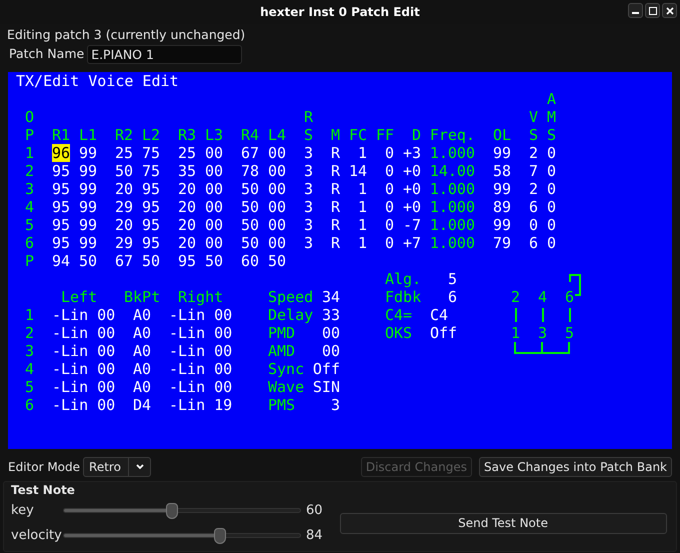 The image size is (680, 553). Describe the element at coordinates (385, 135) in the screenshot. I see `column-header: FF` at that location.